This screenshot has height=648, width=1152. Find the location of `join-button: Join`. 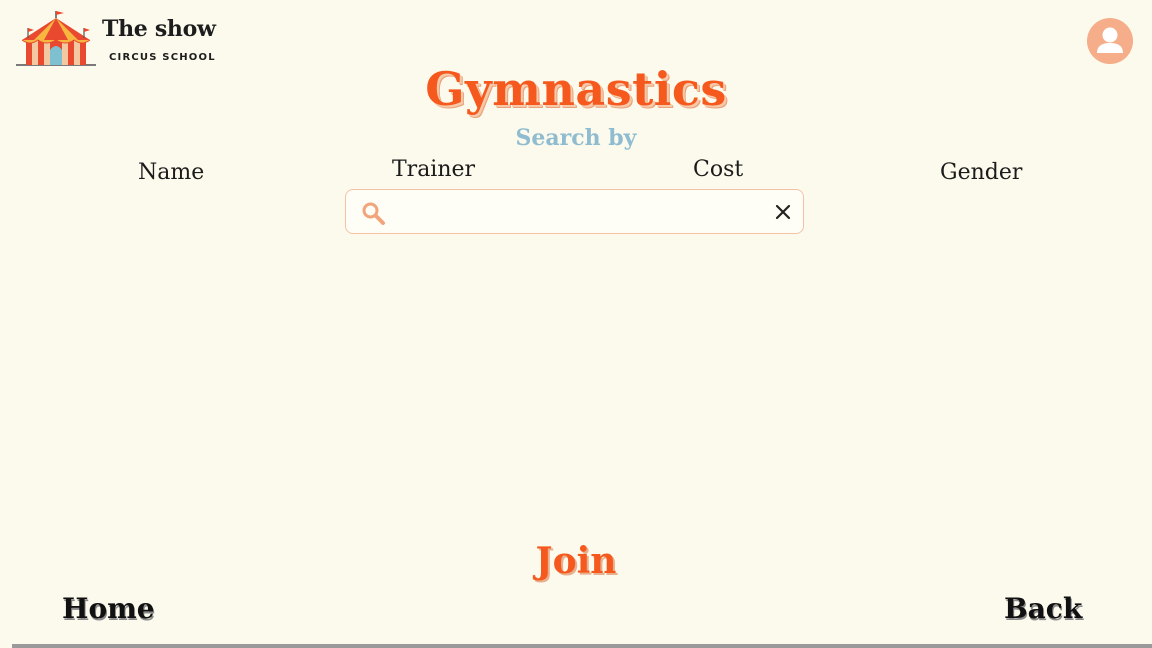

join-button: Join is located at coordinates (576, 561).